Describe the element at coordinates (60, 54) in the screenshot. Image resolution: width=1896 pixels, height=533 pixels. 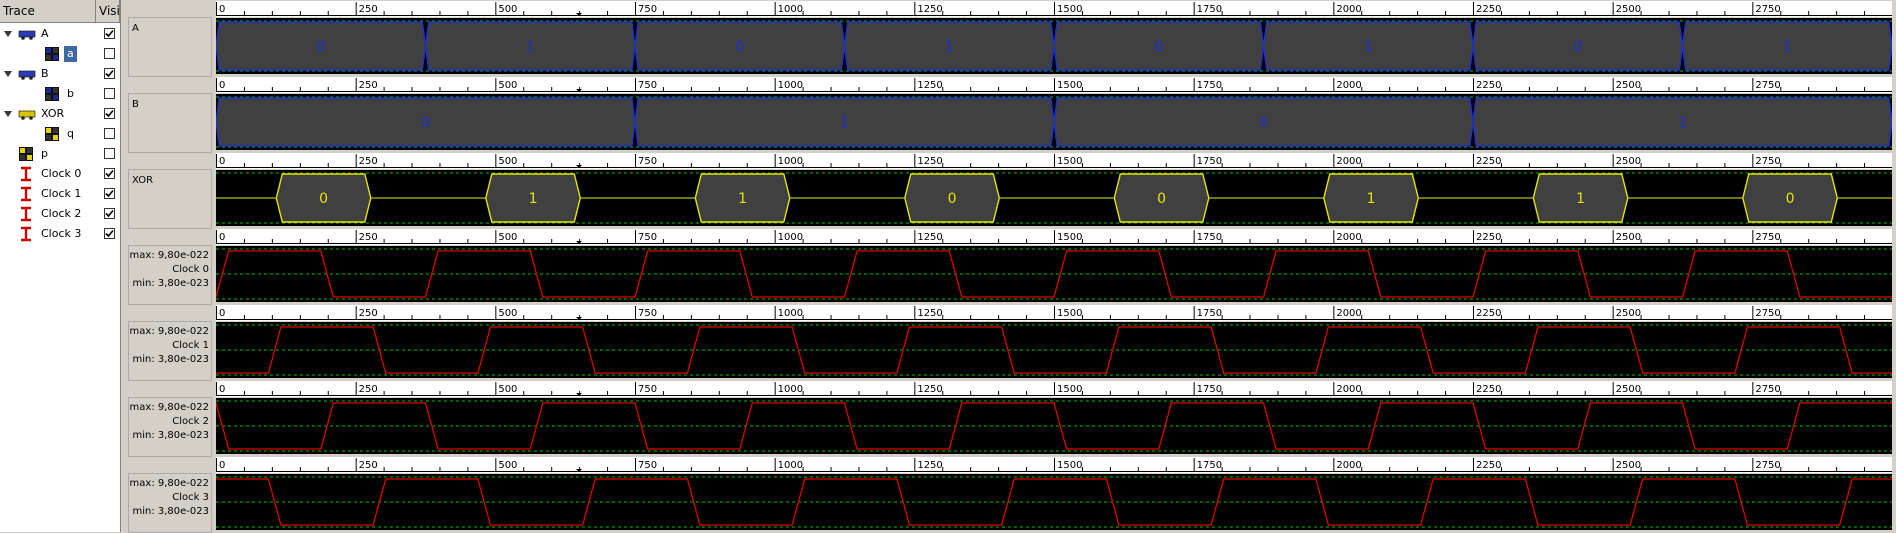
I see `tree-row-a: a` at that location.